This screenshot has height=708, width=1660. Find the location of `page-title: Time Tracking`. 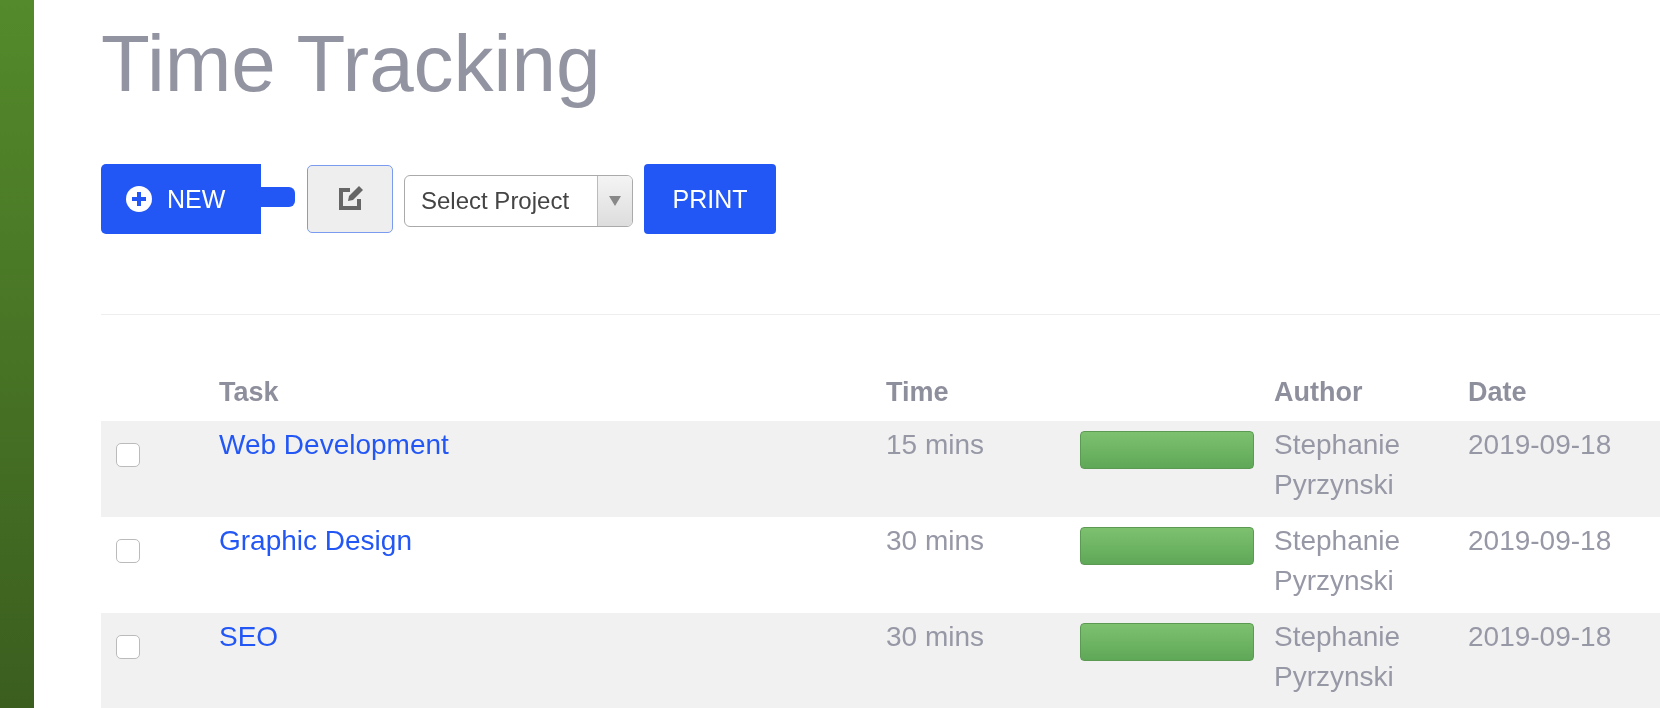

page-title: Time Tracking is located at coordinates (351, 64).